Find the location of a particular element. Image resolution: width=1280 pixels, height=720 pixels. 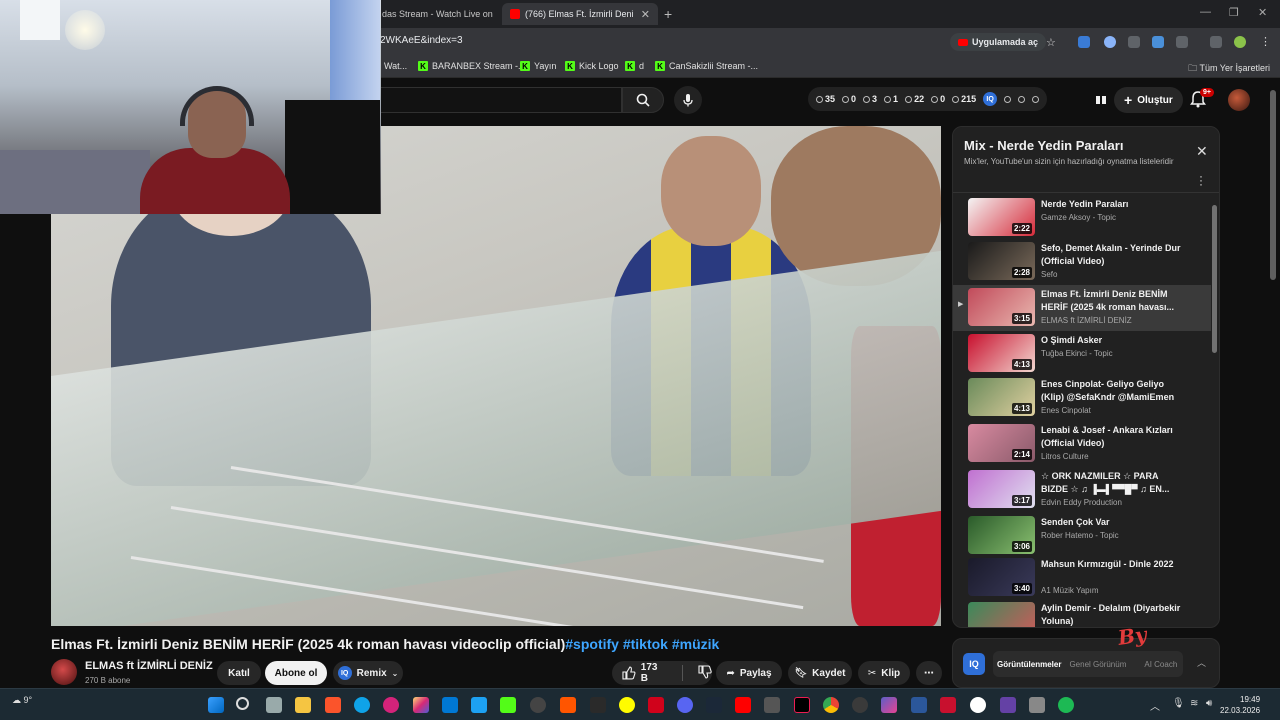

windows-start-icon is located at coordinates (216, 705).